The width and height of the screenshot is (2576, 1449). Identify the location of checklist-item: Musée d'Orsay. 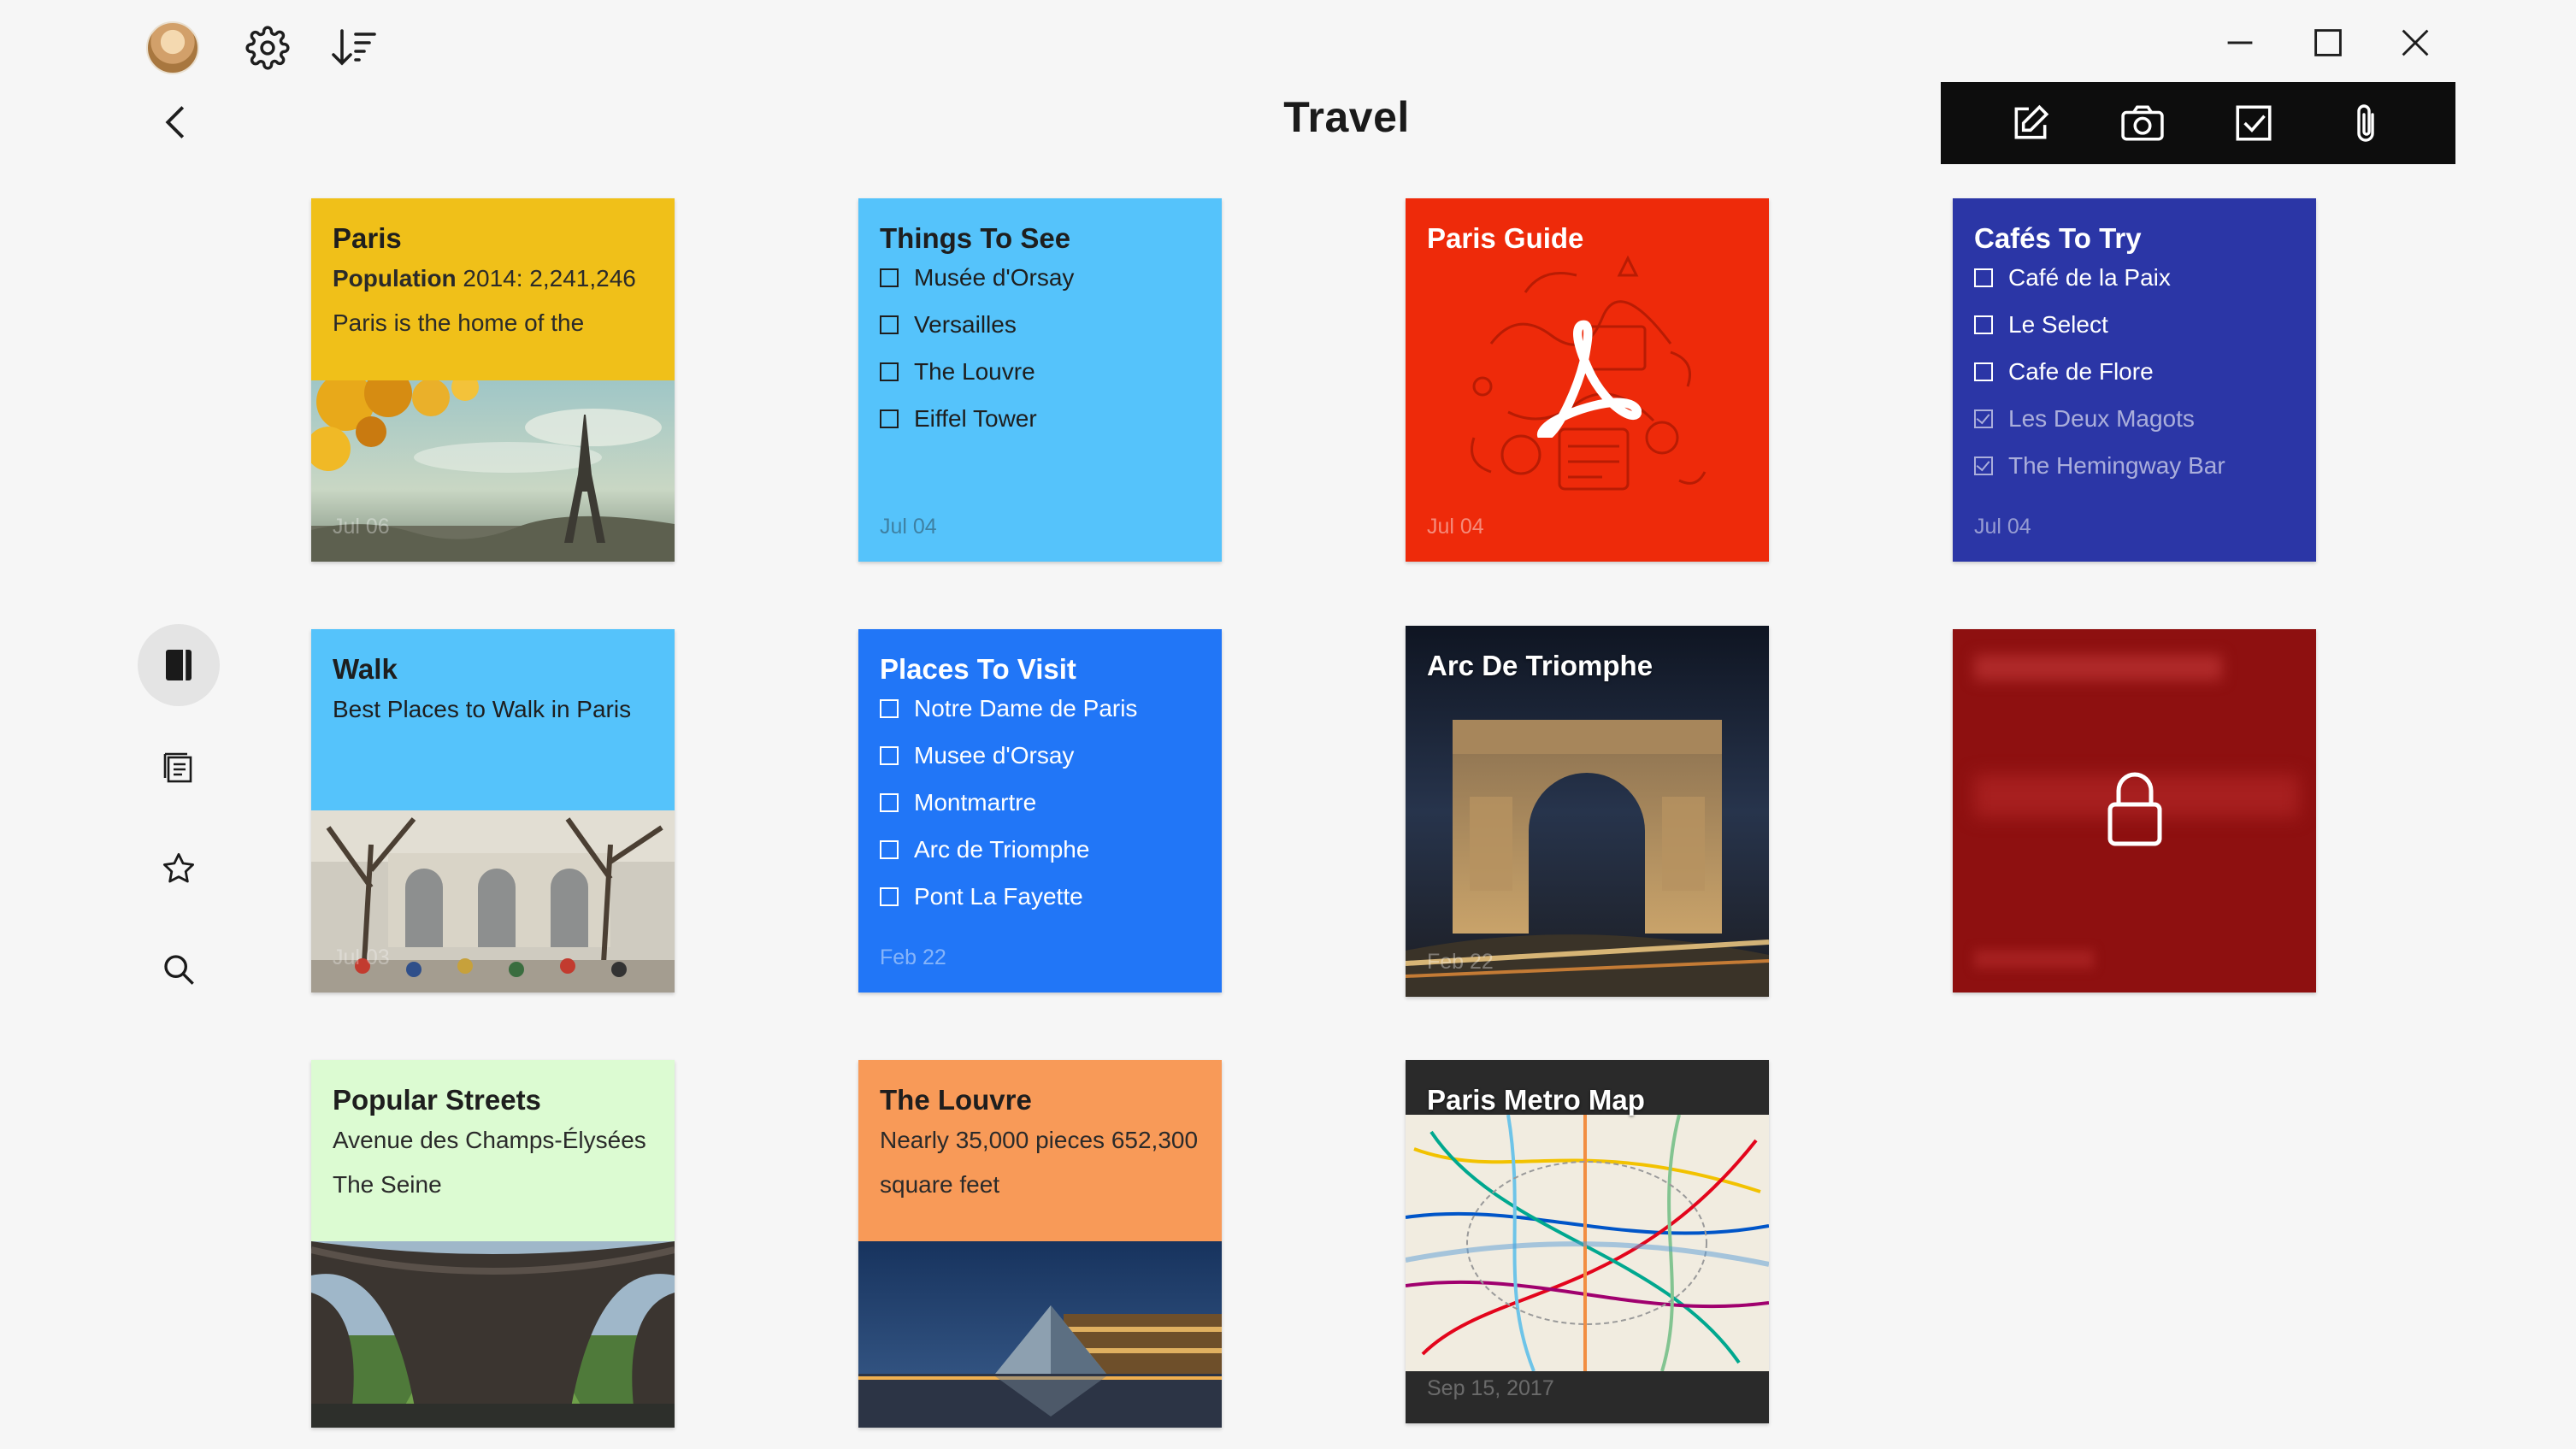
(1044, 278).